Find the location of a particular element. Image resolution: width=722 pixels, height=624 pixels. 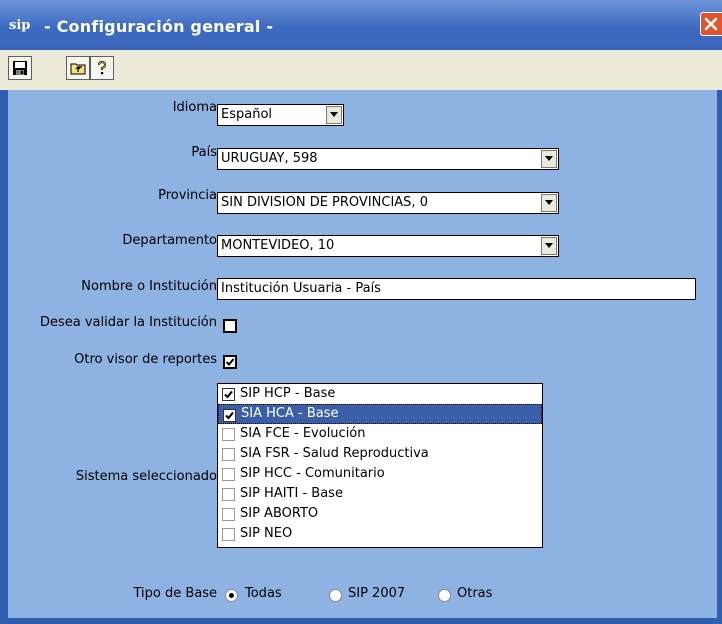

toolbar is located at coordinates (361, 70).